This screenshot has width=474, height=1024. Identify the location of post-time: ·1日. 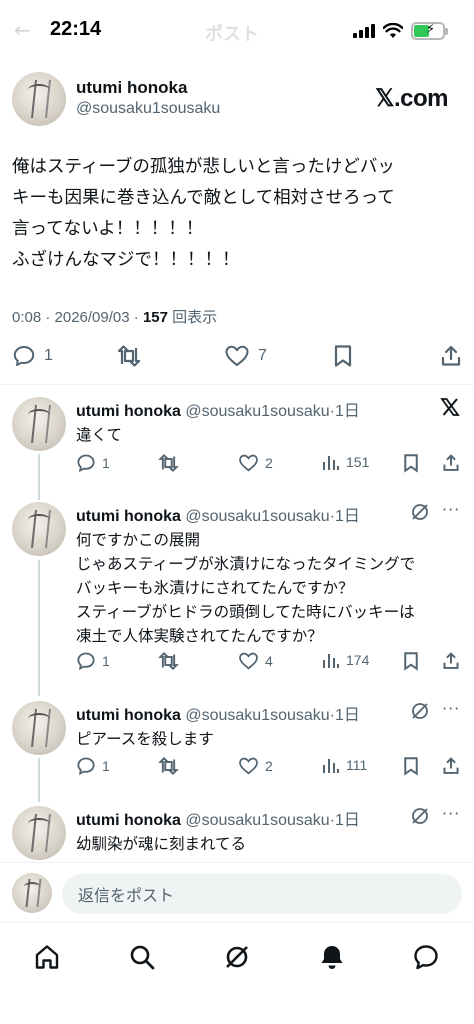
(344, 715).